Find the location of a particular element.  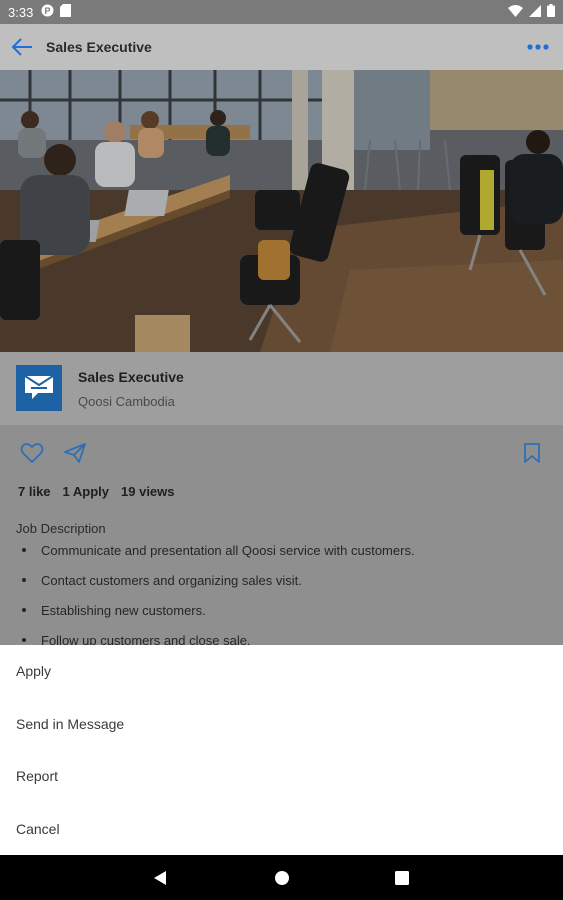

like-button is located at coordinates (32, 453).